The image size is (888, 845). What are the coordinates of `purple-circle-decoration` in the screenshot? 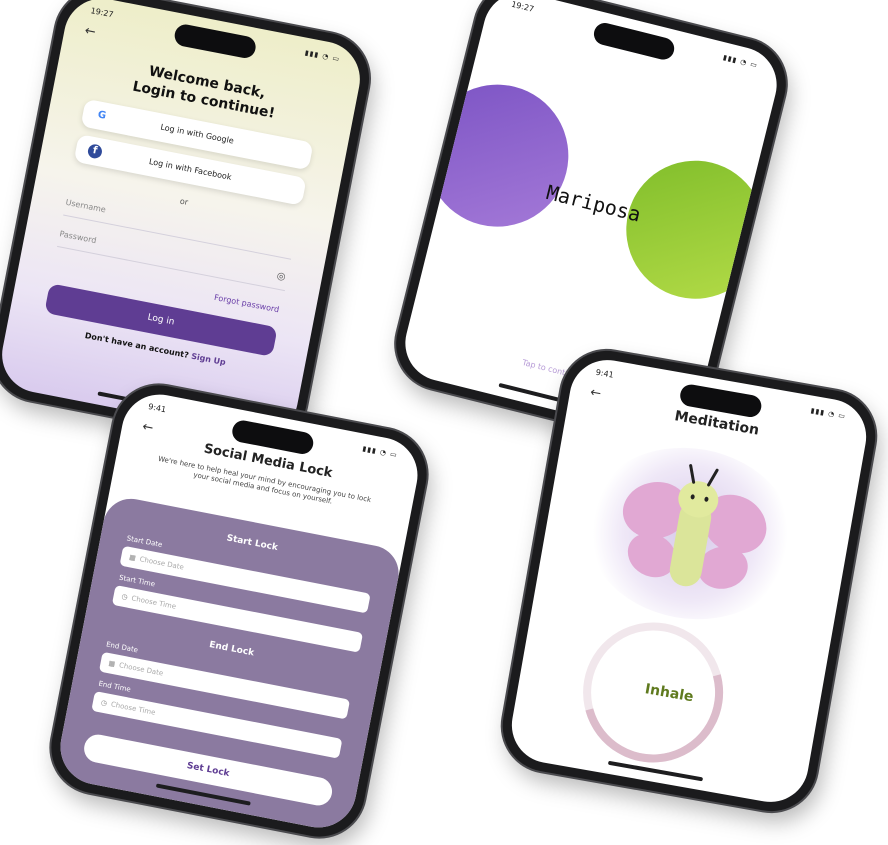 It's located at (497, 155).